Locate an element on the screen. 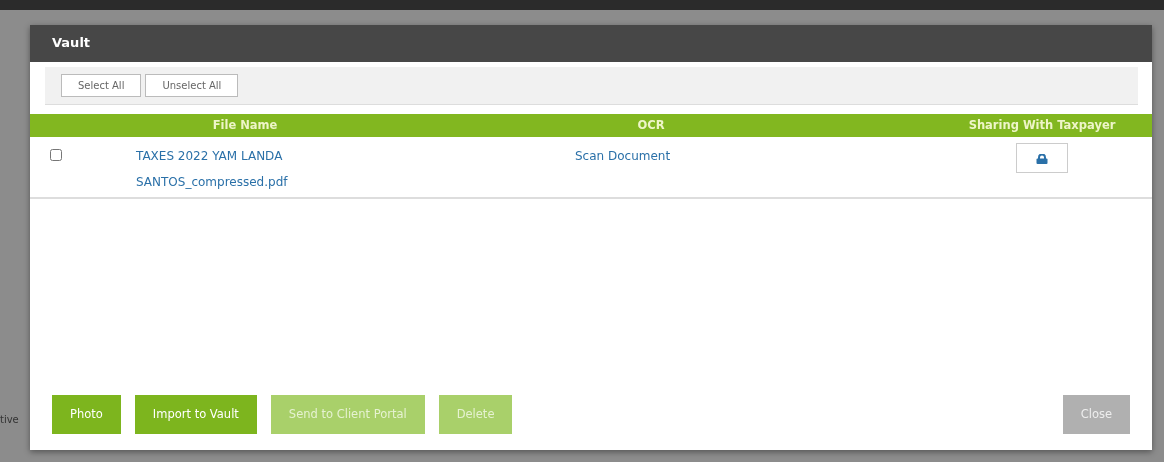 The width and height of the screenshot is (1164, 462). unselect-all-button: Unselect All is located at coordinates (192, 85).